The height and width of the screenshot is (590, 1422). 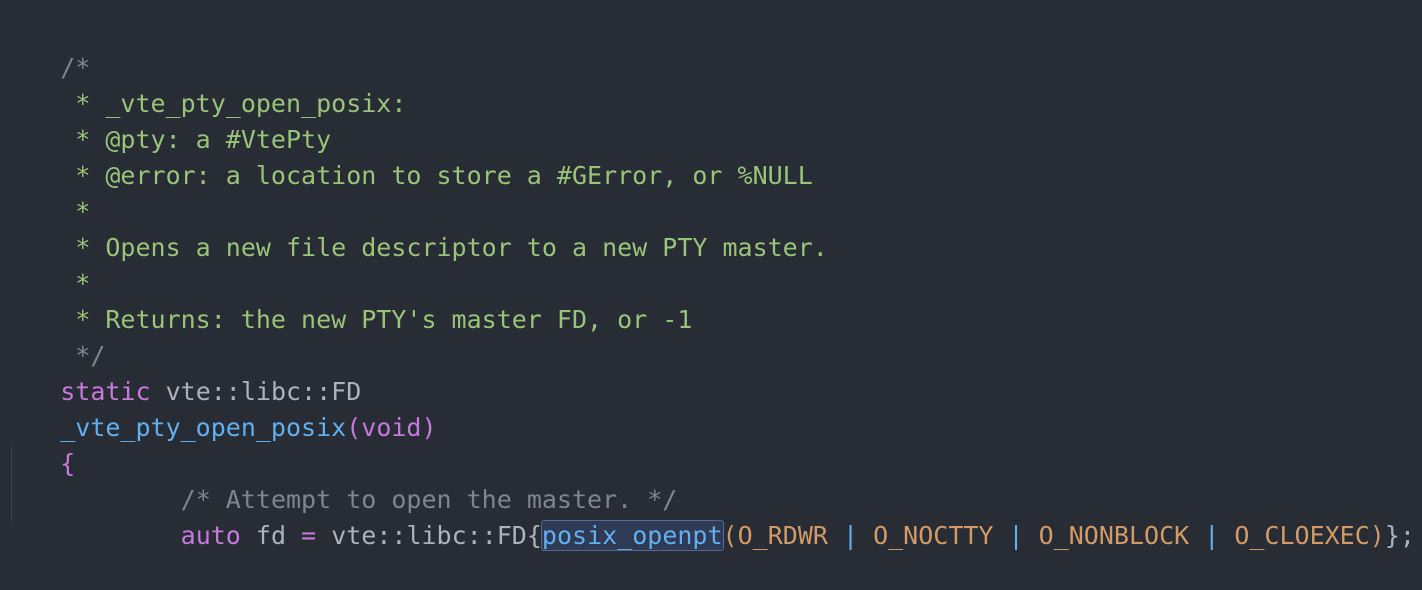 I want to click on keyword-auto: auto, so click(x=210, y=535).